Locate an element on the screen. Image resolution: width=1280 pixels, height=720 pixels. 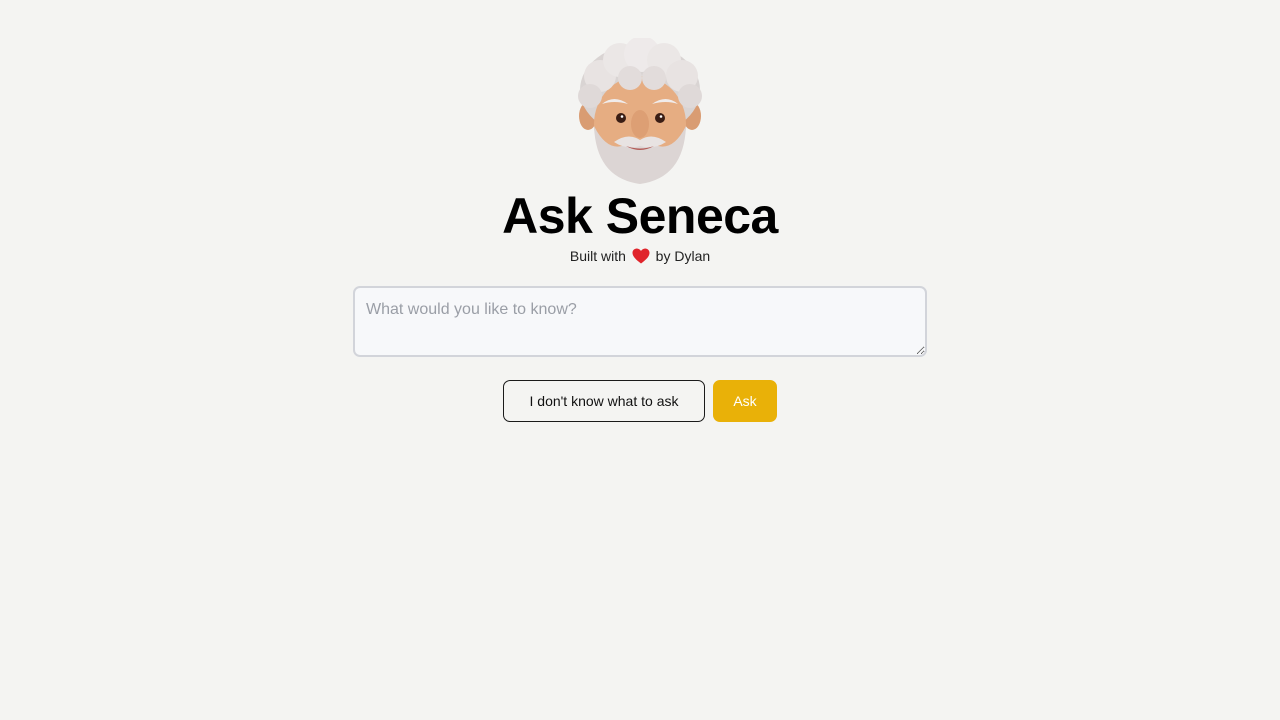
random-question-button: I don't know what to ask is located at coordinates (604, 401).